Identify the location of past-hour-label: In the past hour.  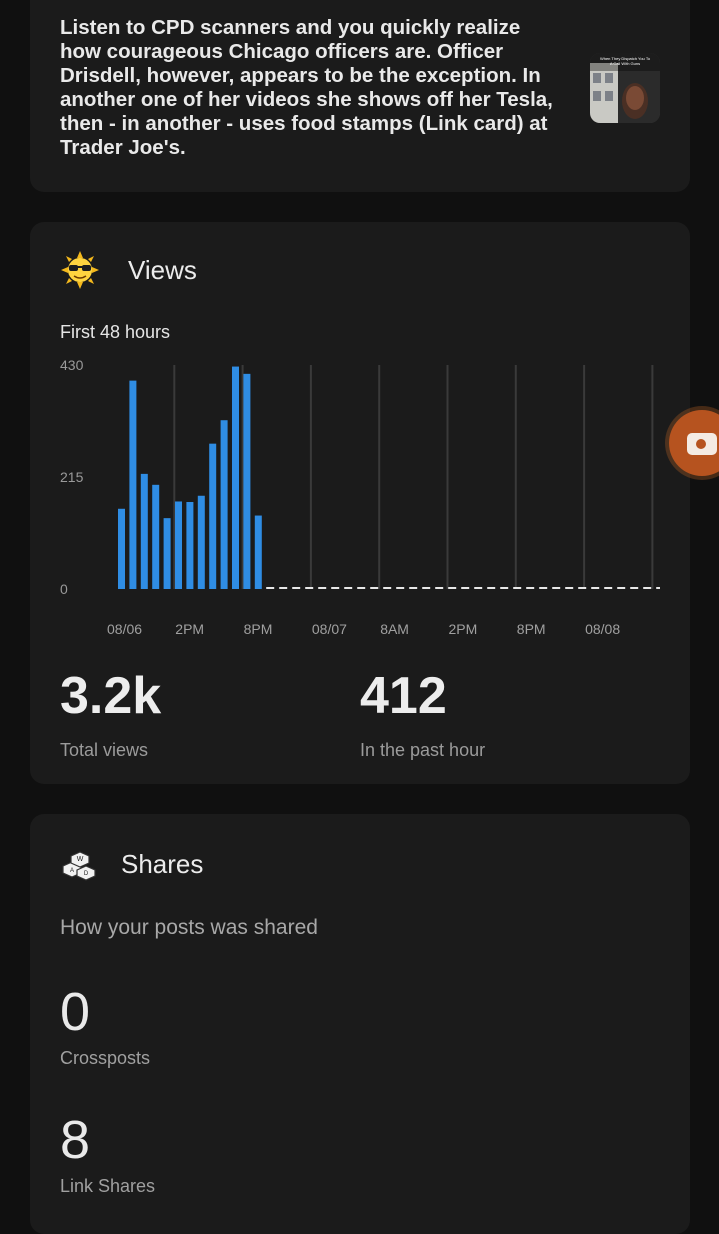
(423, 750).